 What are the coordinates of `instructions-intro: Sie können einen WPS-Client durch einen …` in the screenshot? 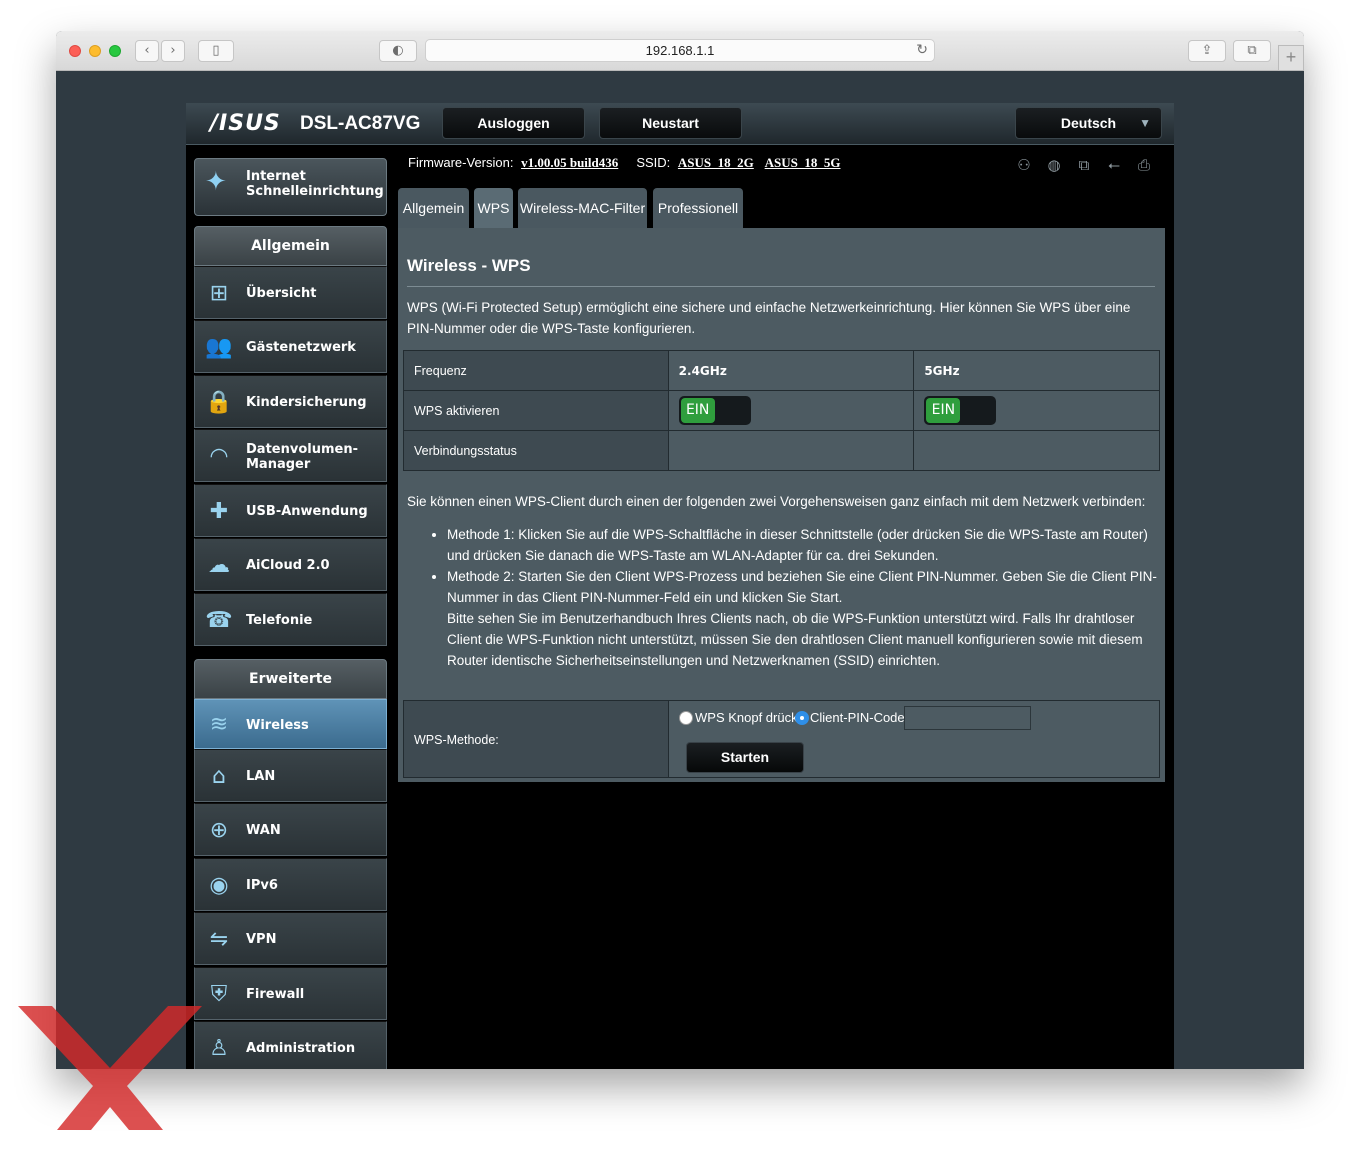 It's located at (776, 501).